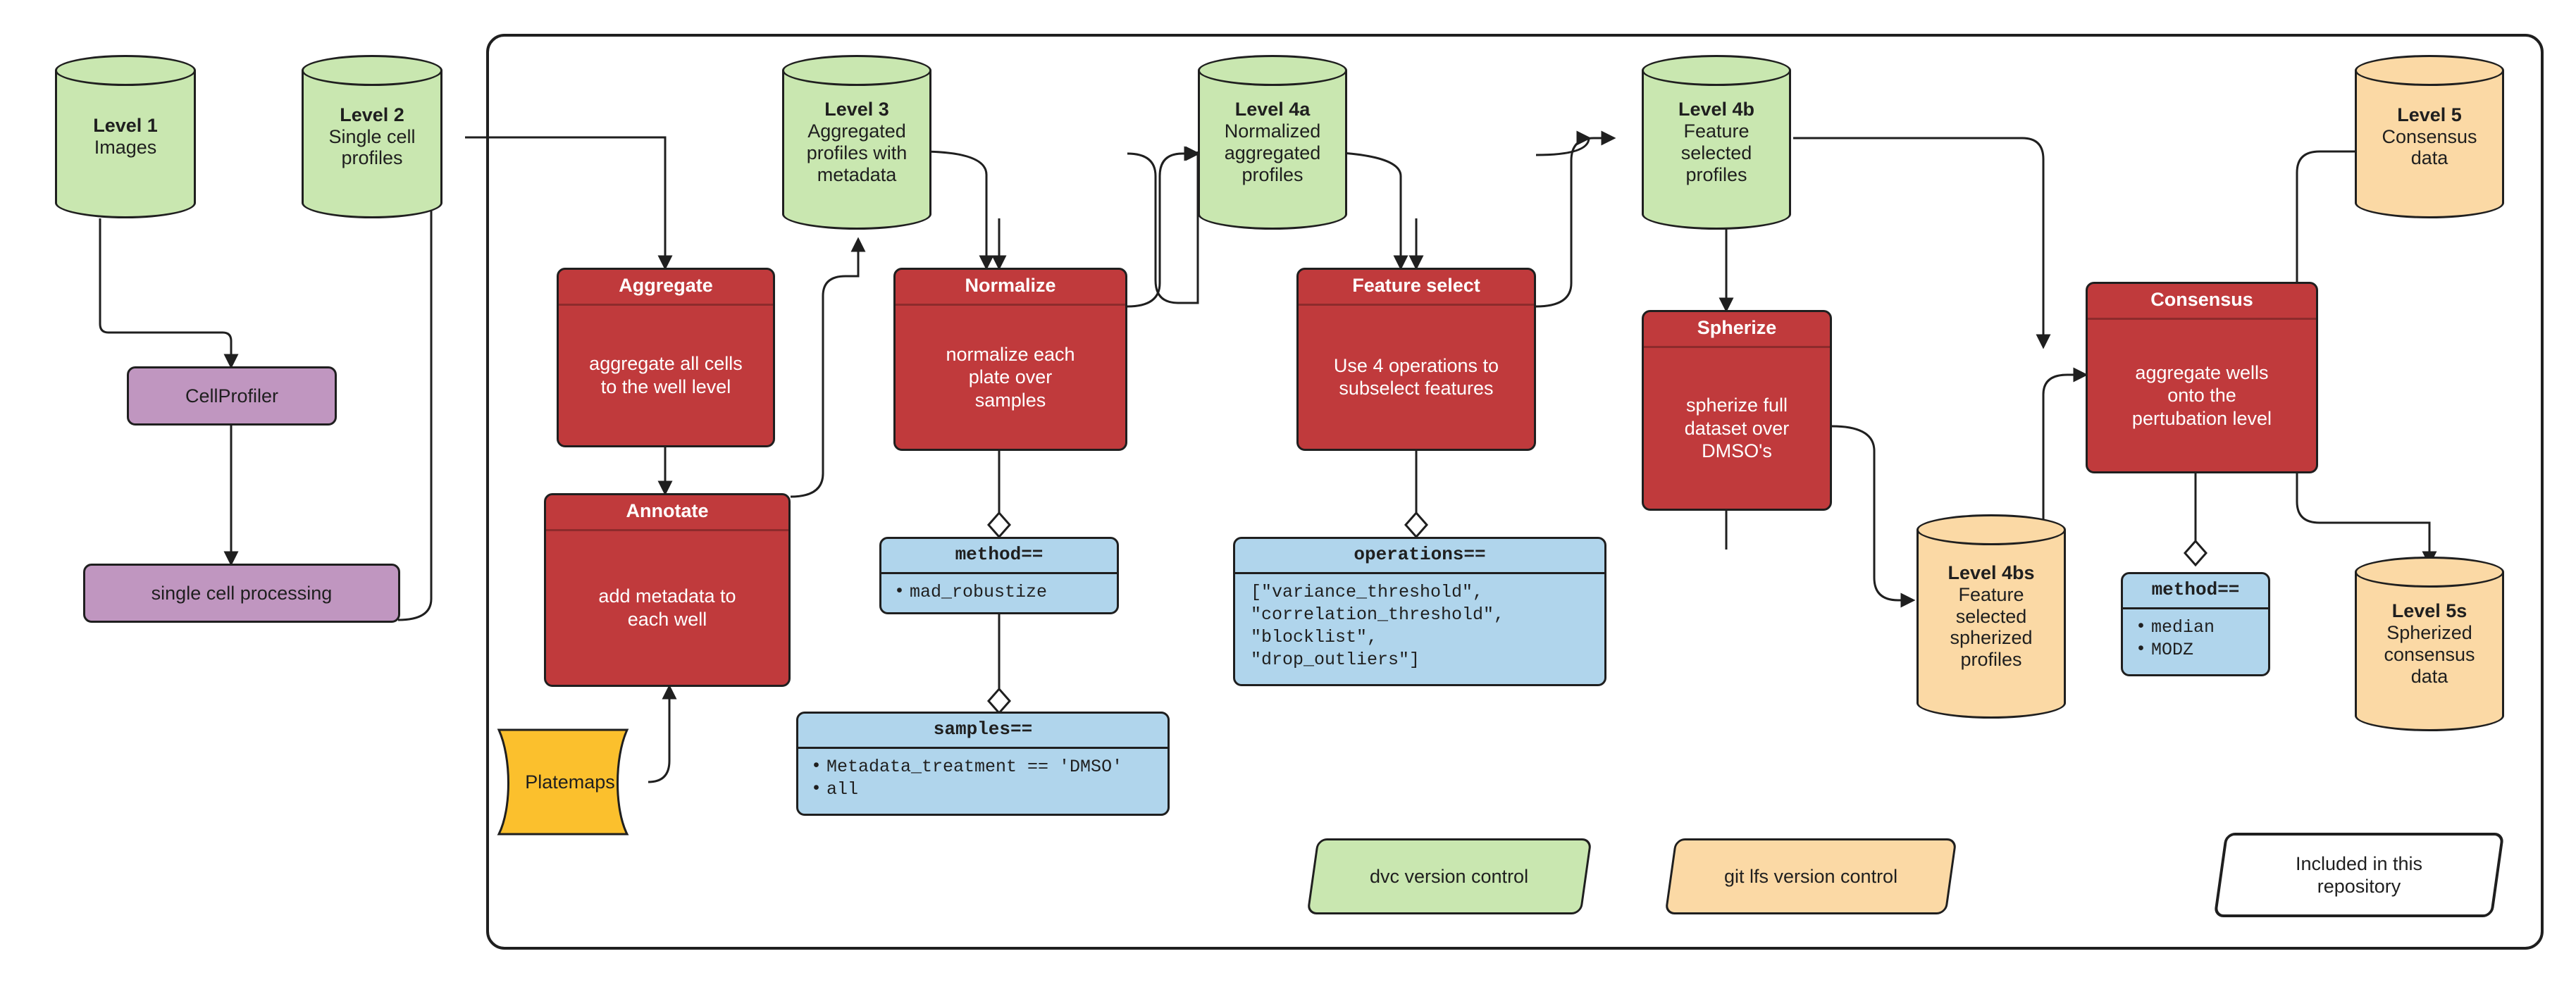 The width and height of the screenshot is (2576, 987). I want to click on feature-select-title: Feature select, so click(1416, 288).